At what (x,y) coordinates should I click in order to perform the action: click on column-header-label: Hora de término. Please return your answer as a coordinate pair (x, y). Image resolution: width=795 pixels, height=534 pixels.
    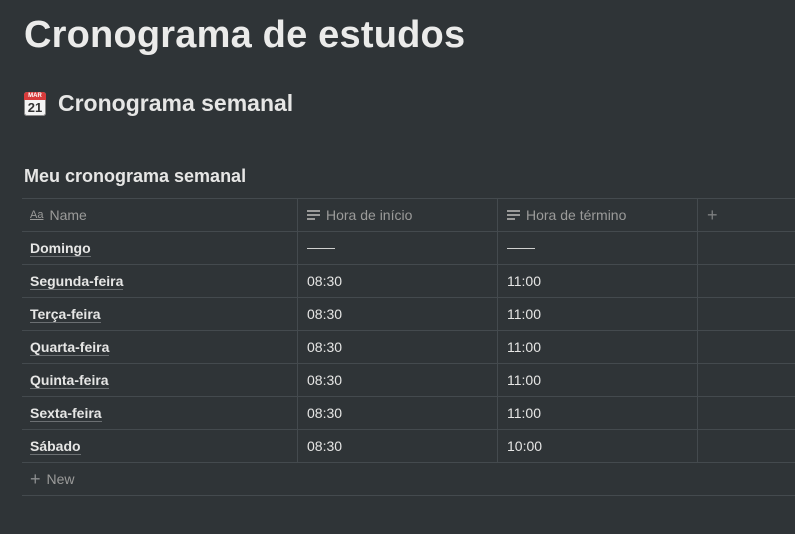
    Looking at the image, I should click on (576, 215).